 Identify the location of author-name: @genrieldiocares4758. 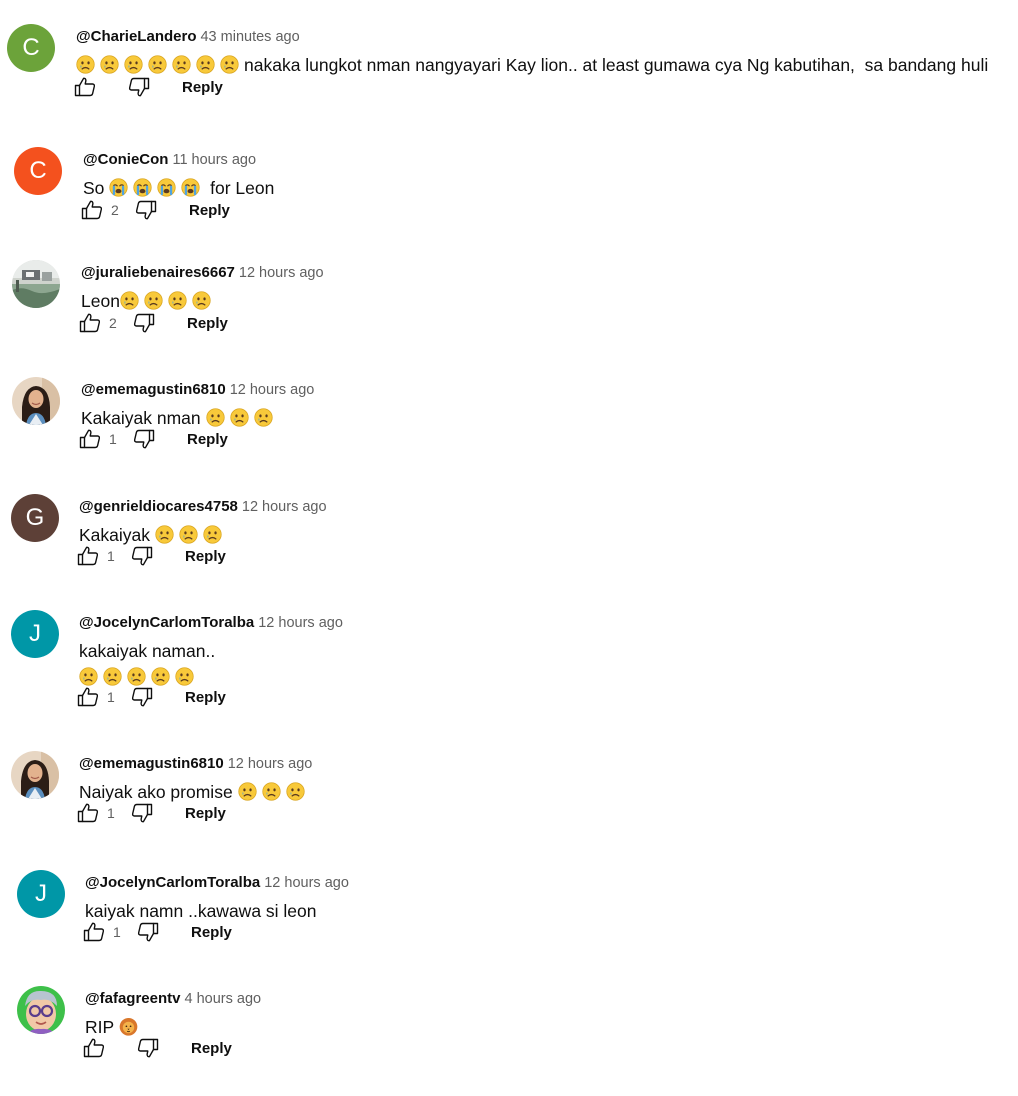
(158, 506).